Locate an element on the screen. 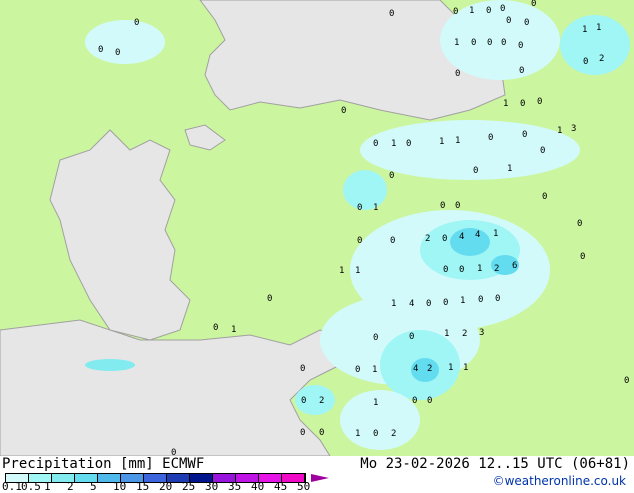 The image size is (634, 493). precip-value-label: 6 is located at coordinates (514, 266).